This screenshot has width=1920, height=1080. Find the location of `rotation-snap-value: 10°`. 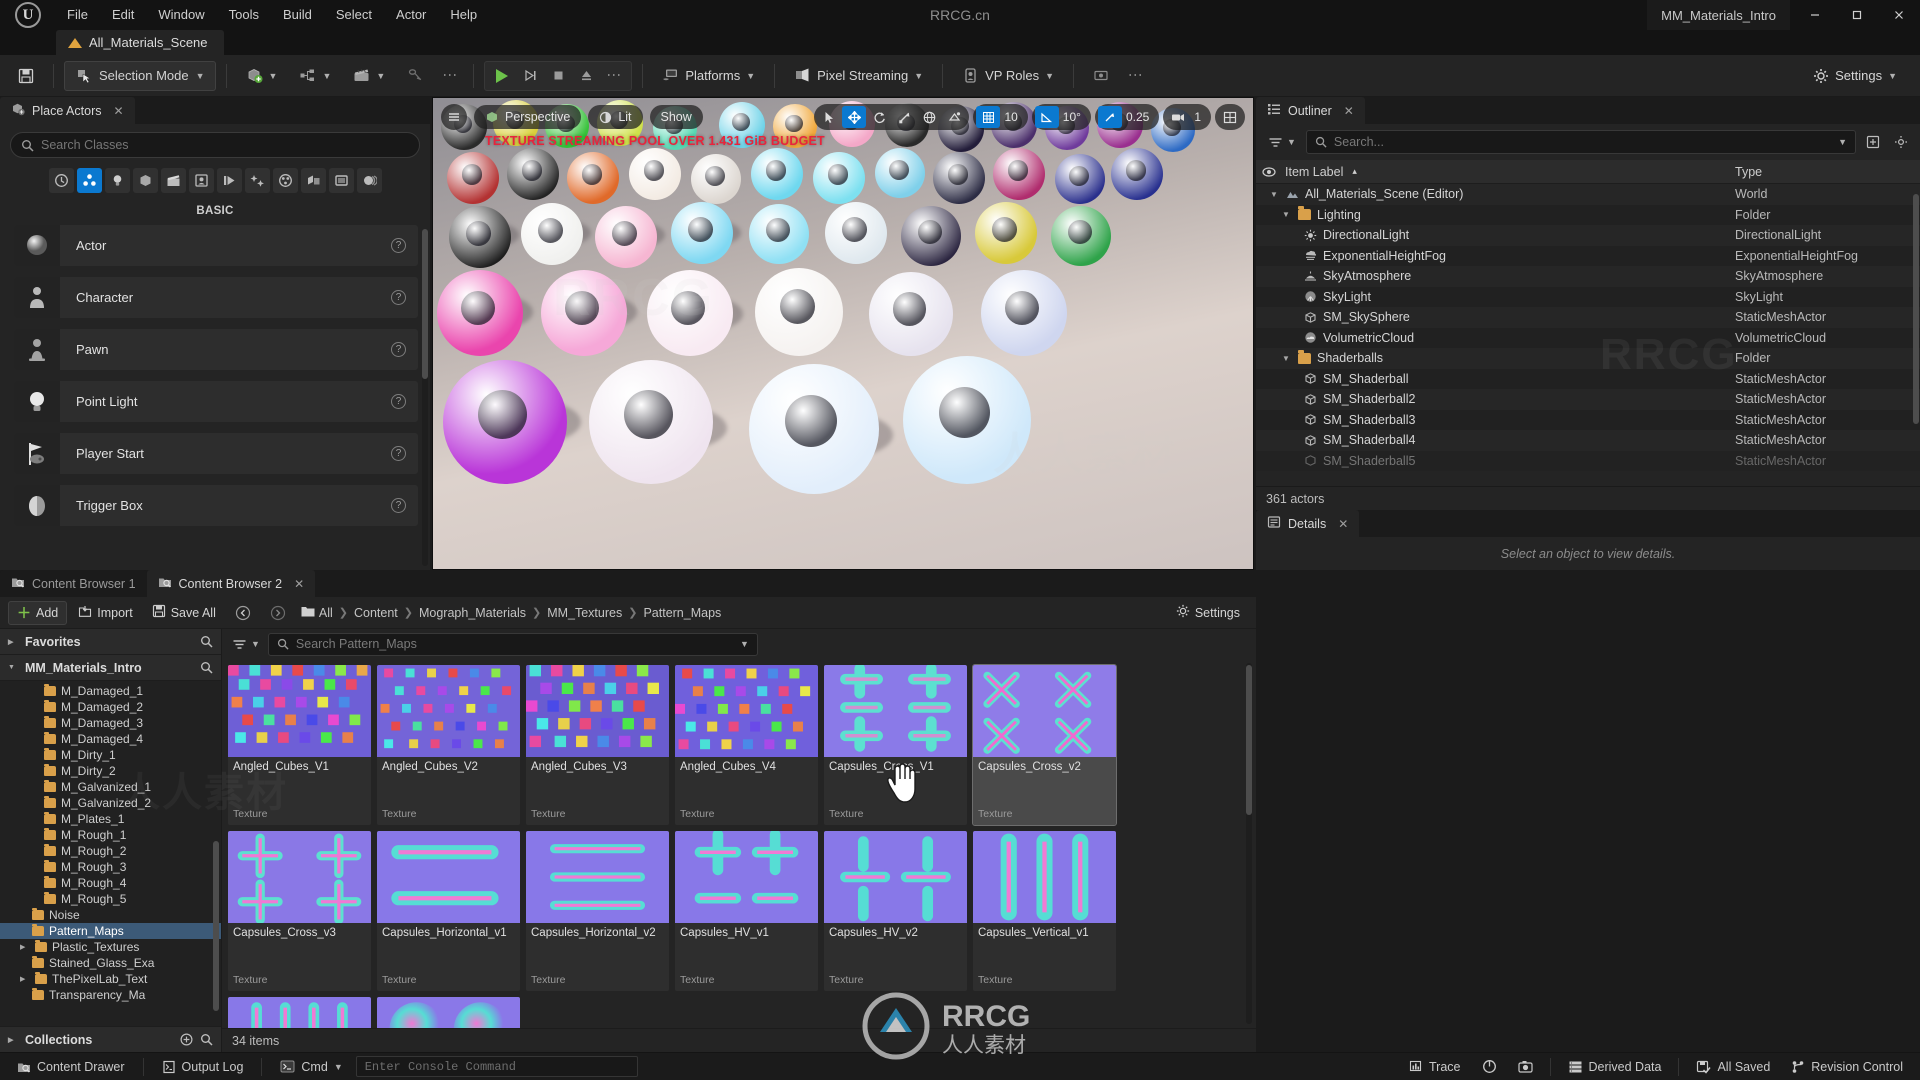

rotation-snap-value: 10° is located at coordinates (1074, 117).